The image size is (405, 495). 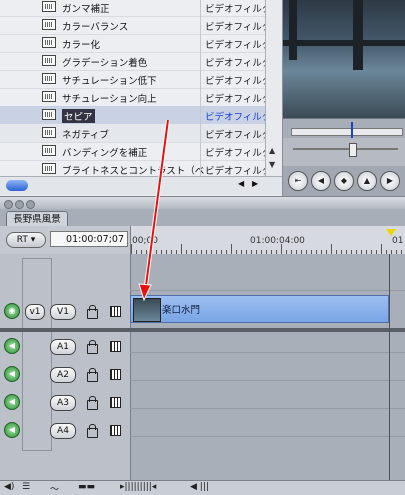 What do you see at coordinates (277, 241) in the screenshot?
I see `ruler-label: 01:00:04:00` at bounding box center [277, 241].